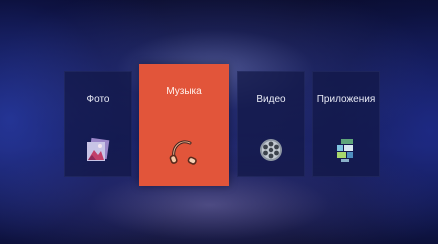 The image size is (438, 244). I want to click on menu-tile-video: Видео, so click(271, 124).